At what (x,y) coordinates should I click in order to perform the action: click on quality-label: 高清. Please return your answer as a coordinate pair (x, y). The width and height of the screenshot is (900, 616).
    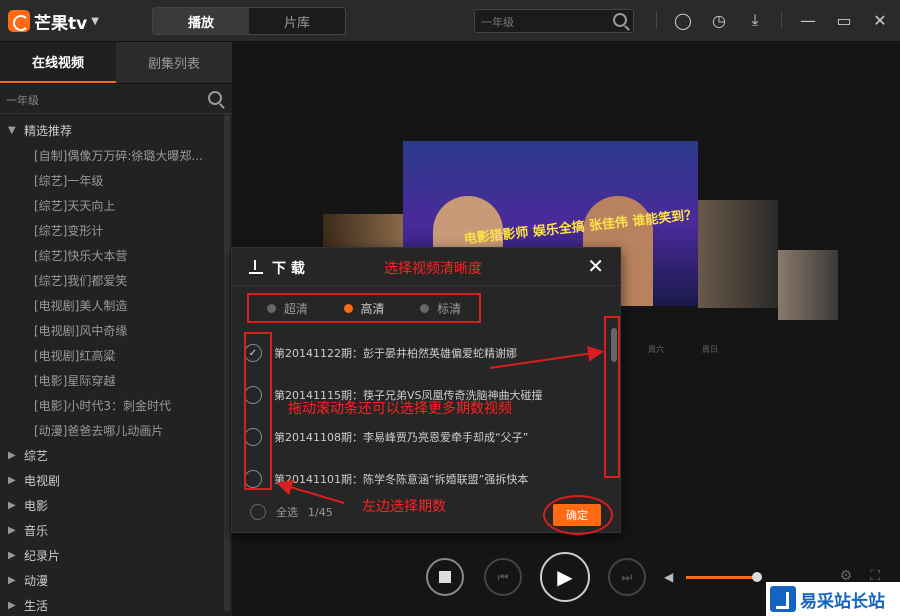
    Looking at the image, I should click on (372, 308).